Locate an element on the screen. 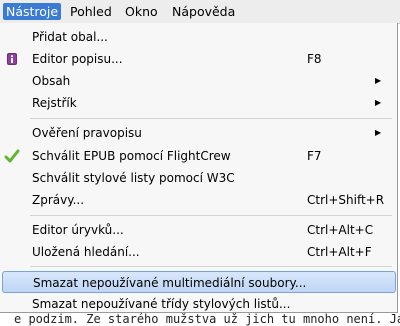  menu-item-index: Rejstřík ▶ is located at coordinates (198, 103).